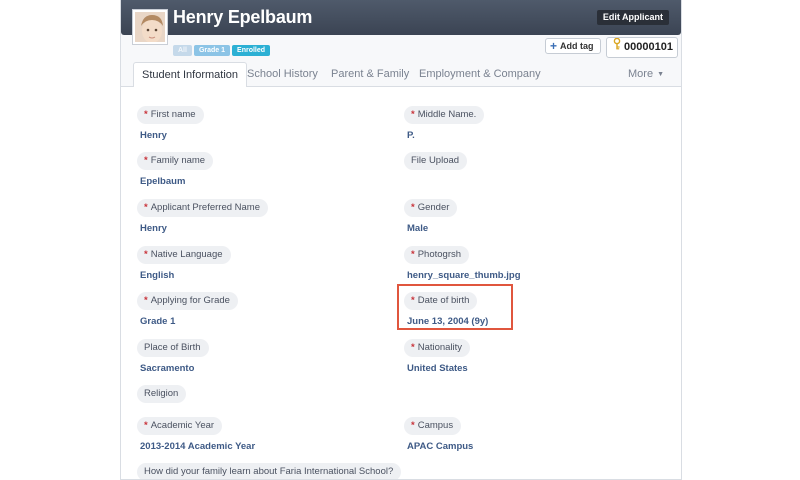  I want to click on field-family-name: * Family name Epelbaum, so click(175, 168).